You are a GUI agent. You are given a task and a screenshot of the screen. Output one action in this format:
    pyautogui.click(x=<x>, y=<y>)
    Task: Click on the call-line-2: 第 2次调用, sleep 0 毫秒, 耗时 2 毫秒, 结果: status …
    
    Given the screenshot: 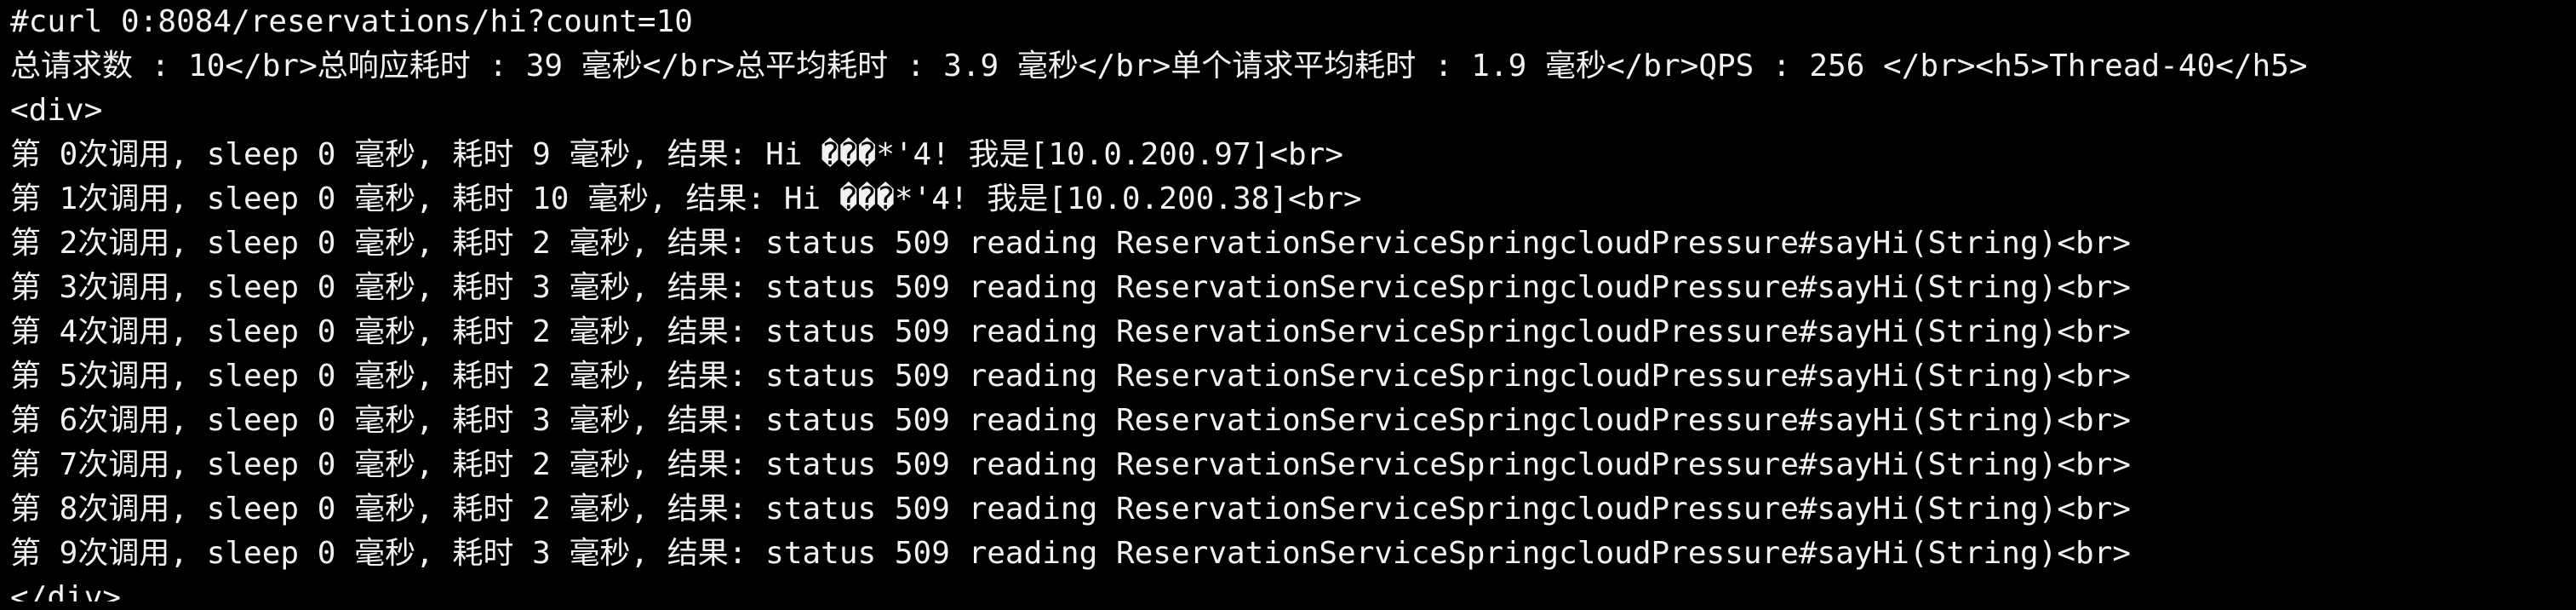 What is the action you would take?
    pyautogui.click(x=1071, y=243)
    